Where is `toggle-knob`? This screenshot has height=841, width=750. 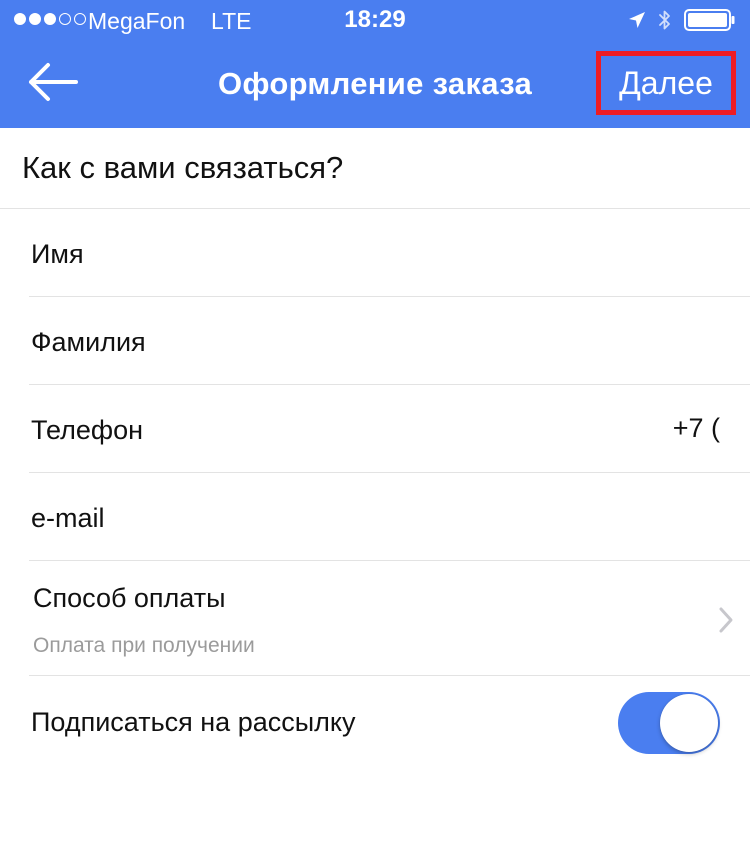
toggle-knob is located at coordinates (689, 723).